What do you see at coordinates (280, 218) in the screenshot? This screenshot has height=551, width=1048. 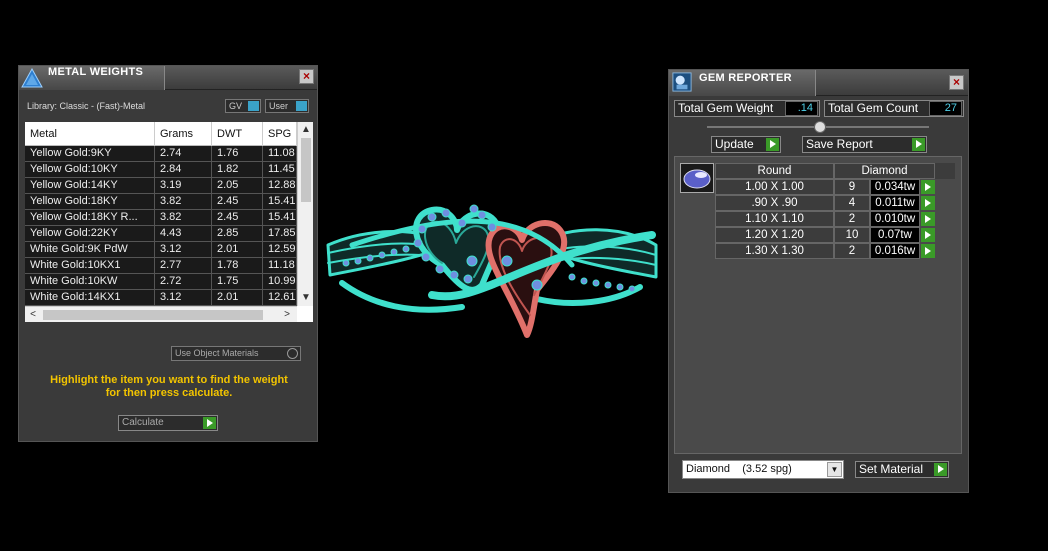 I see `spg-cell: 15.41` at bounding box center [280, 218].